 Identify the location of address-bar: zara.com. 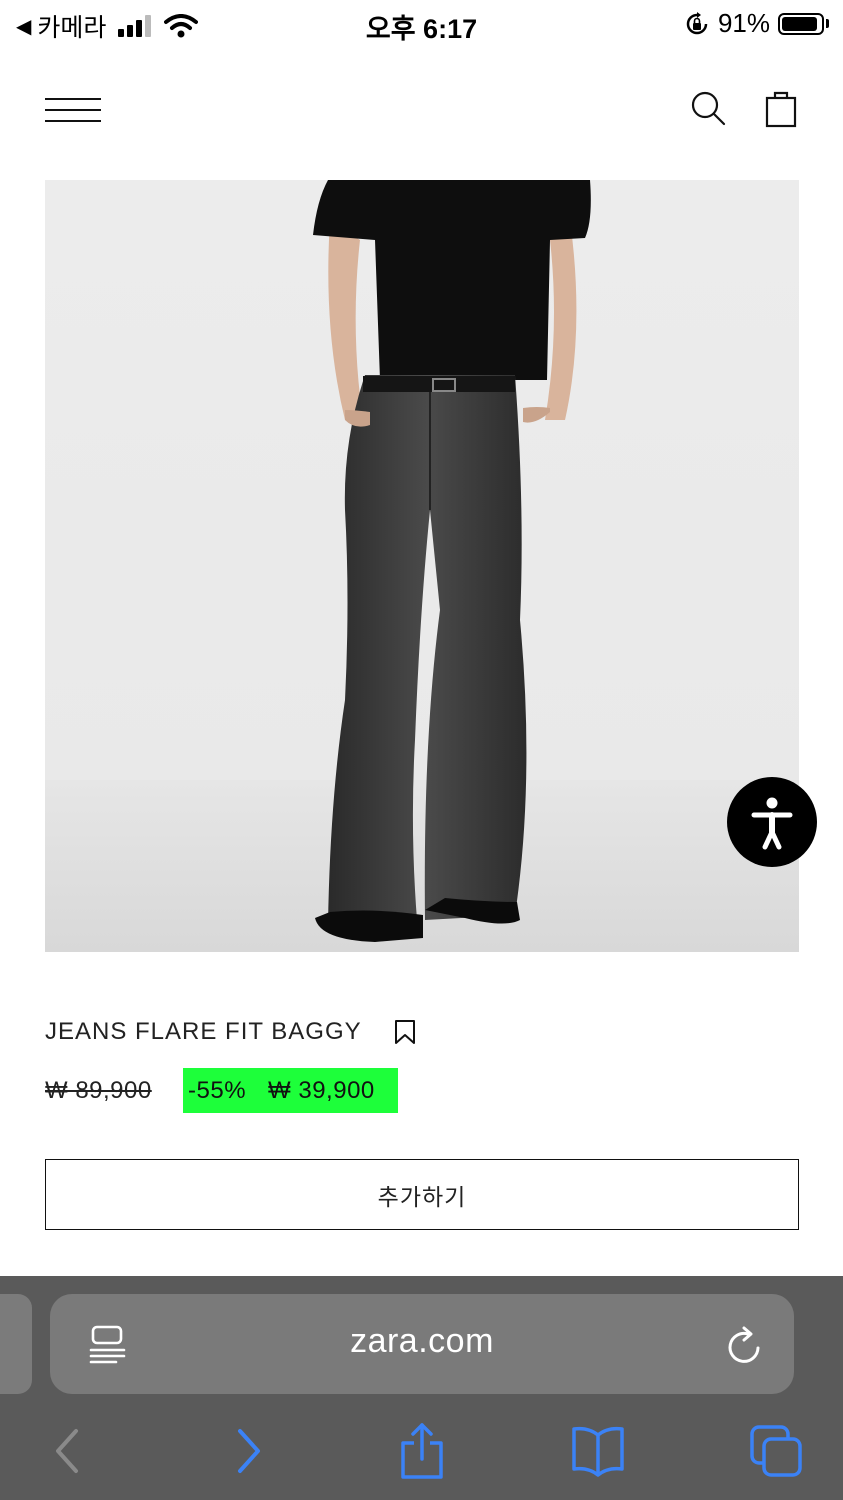
(422, 1344).